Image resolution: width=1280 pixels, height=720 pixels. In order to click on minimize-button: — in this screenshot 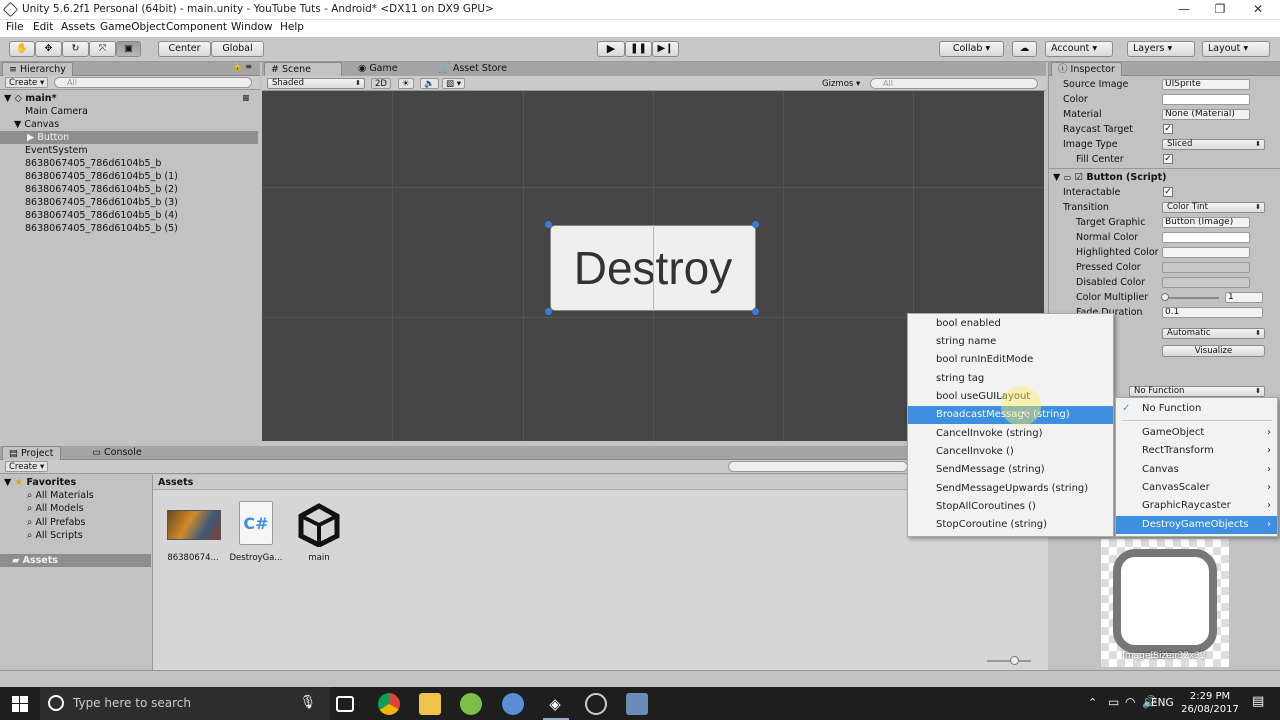, I will do `click(1184, 9)`.